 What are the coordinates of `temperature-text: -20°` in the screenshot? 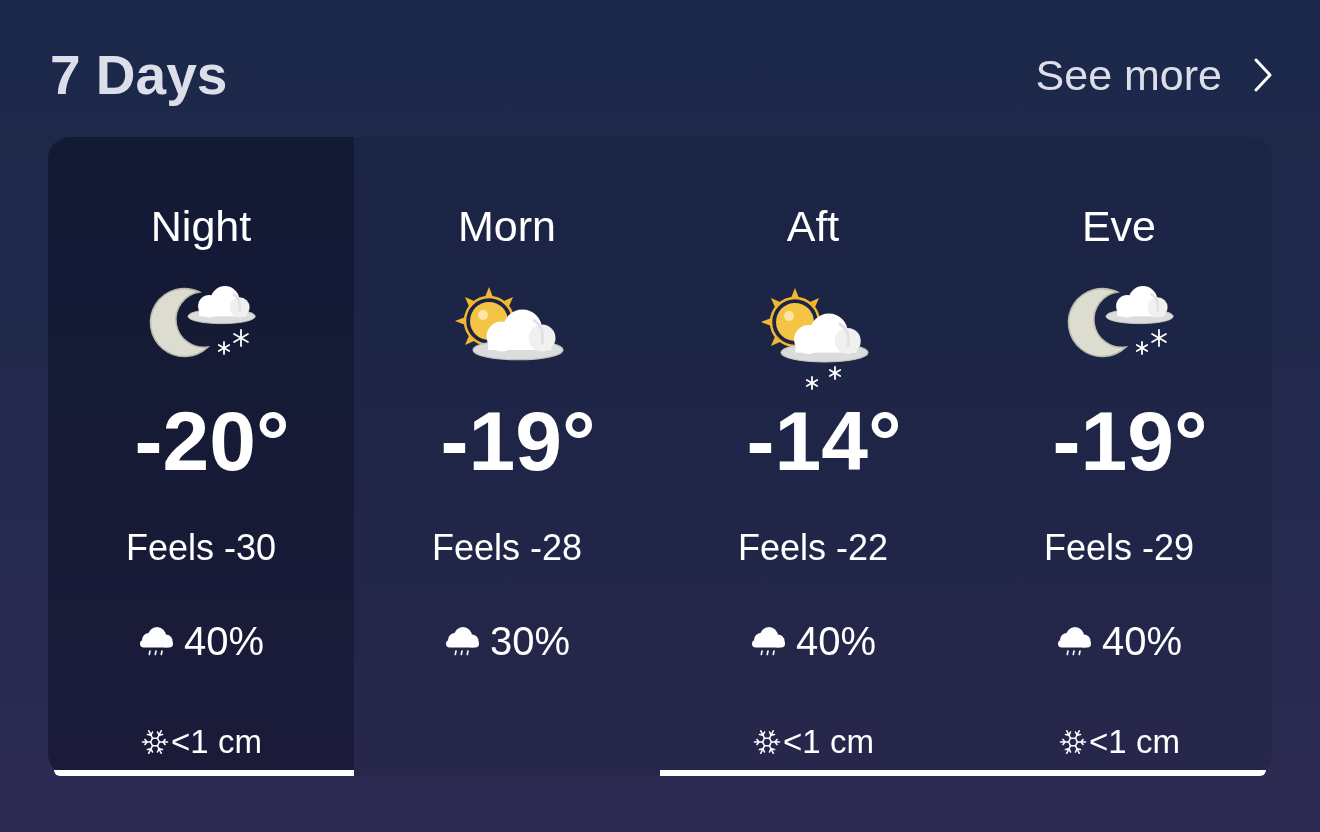 It's located at (211, 441).